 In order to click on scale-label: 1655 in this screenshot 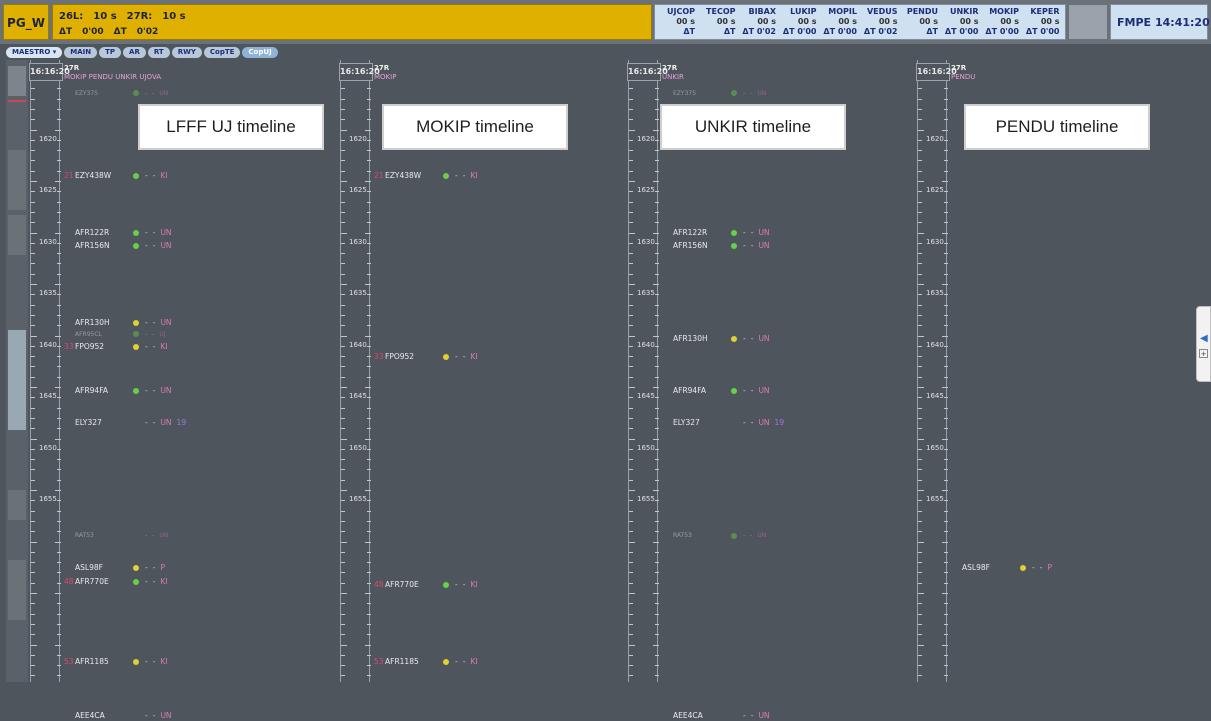, I will do `click(358, 499)`.